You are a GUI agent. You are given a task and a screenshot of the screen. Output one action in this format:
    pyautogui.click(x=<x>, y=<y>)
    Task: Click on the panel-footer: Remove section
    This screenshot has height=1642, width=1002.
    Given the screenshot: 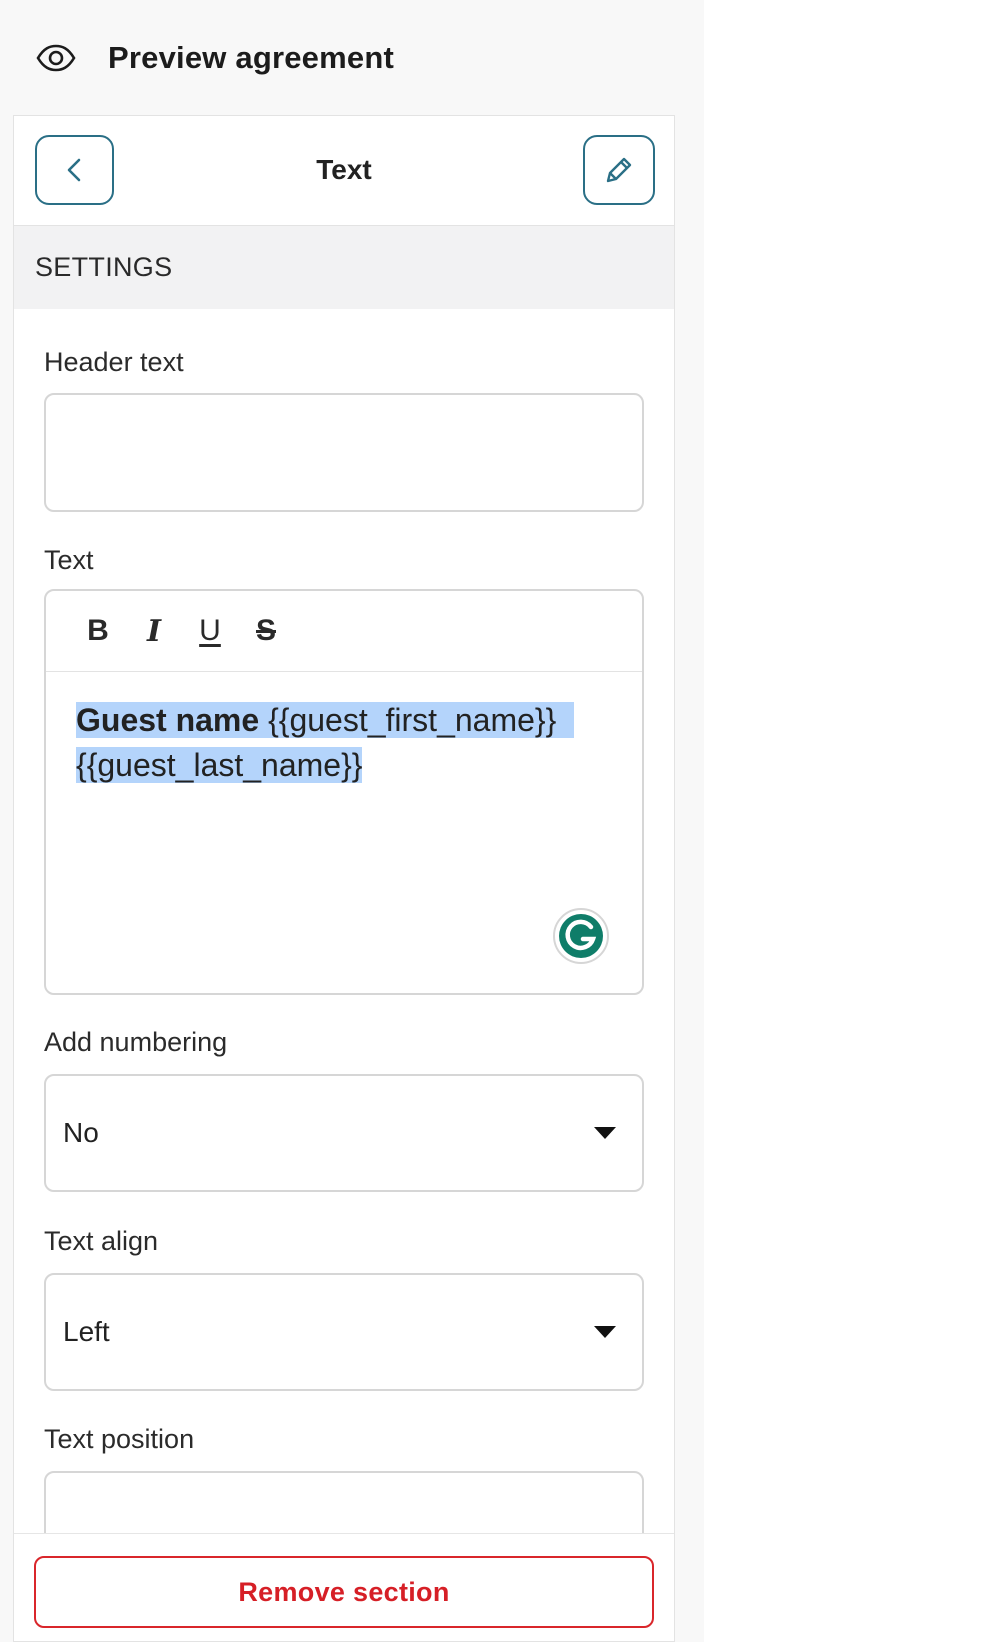 What is the action you would take?
    pyautogui.click(x=344, y=1587)
    